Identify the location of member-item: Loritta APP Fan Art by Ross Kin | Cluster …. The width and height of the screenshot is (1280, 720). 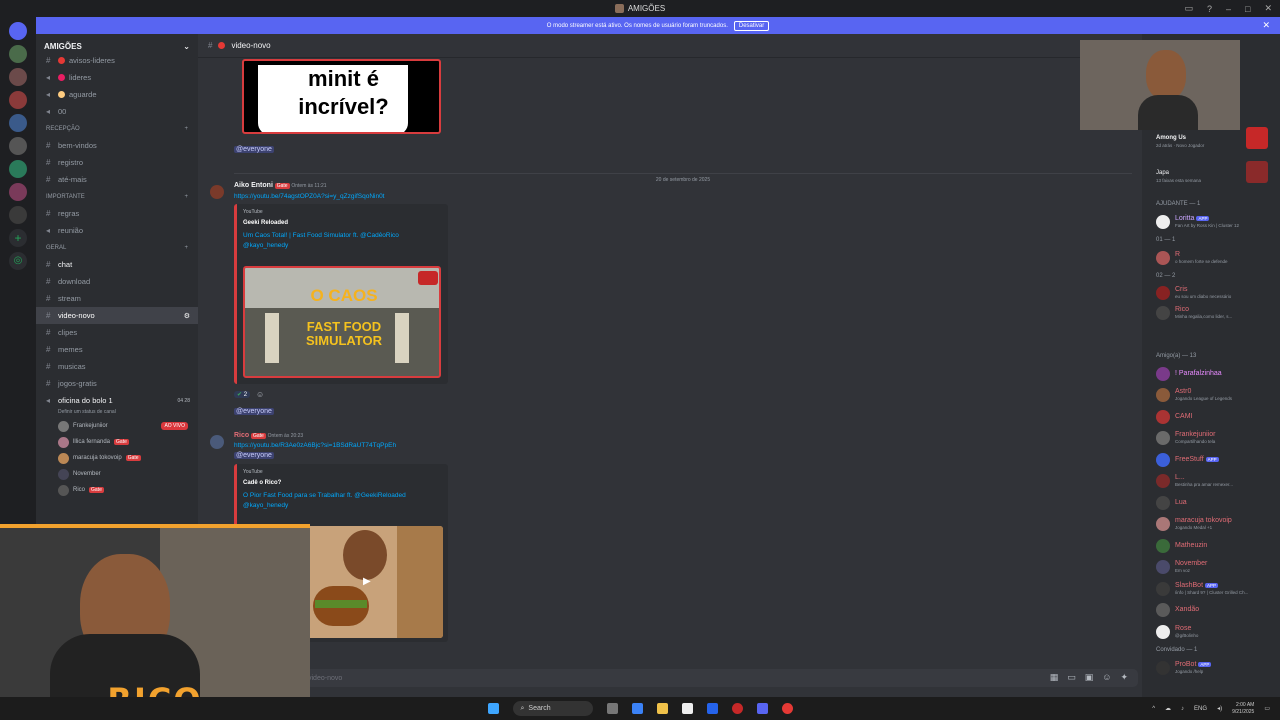
(1211, 222).